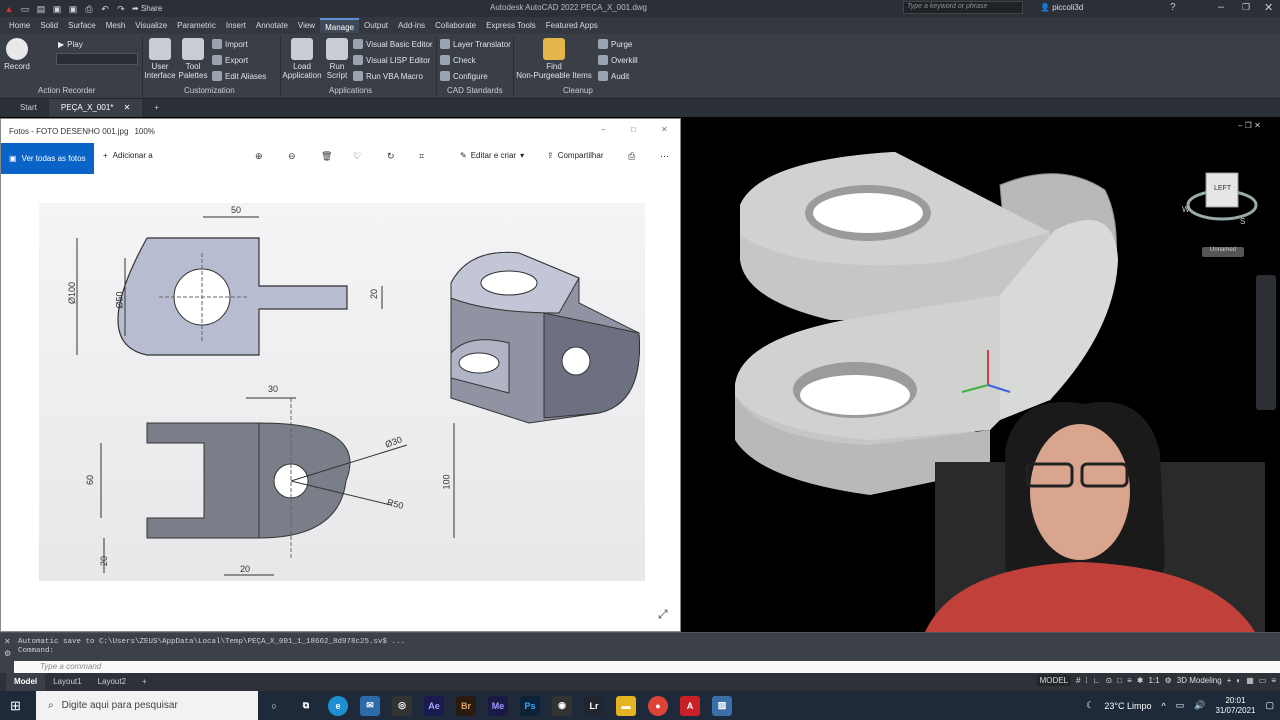  I want to click on weather-icon: ☾, so click(1090, 705).